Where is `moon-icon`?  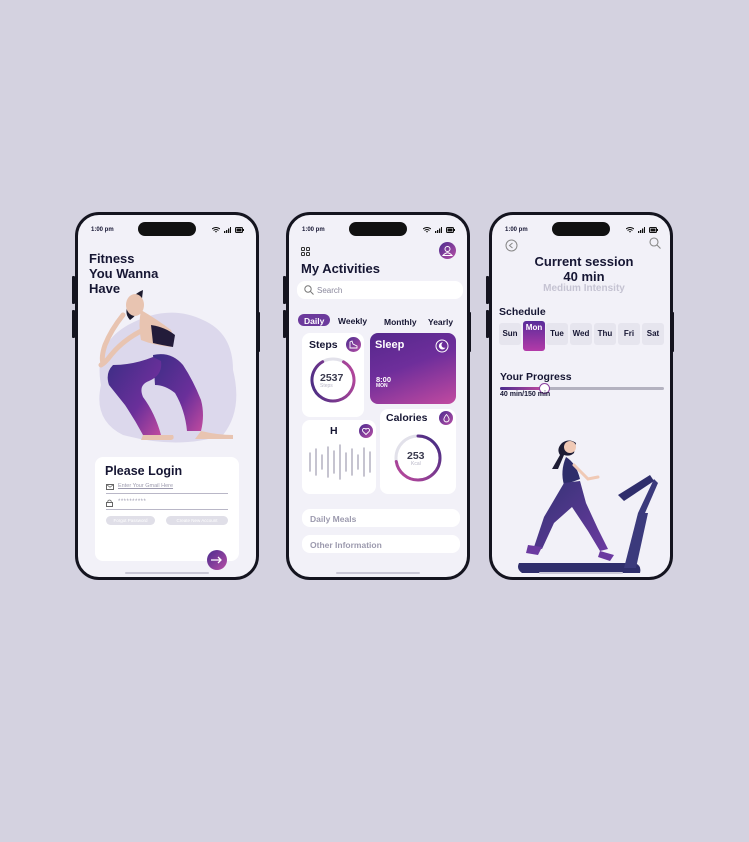 moon-icon is located at coordinates (442, 346).